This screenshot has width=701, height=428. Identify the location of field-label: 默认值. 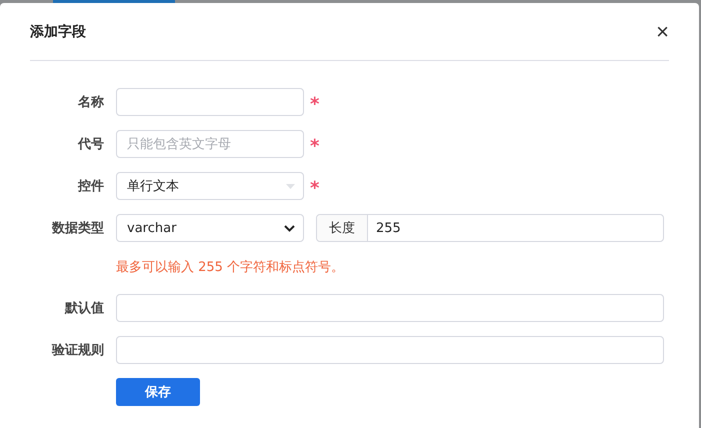
(84, 308).